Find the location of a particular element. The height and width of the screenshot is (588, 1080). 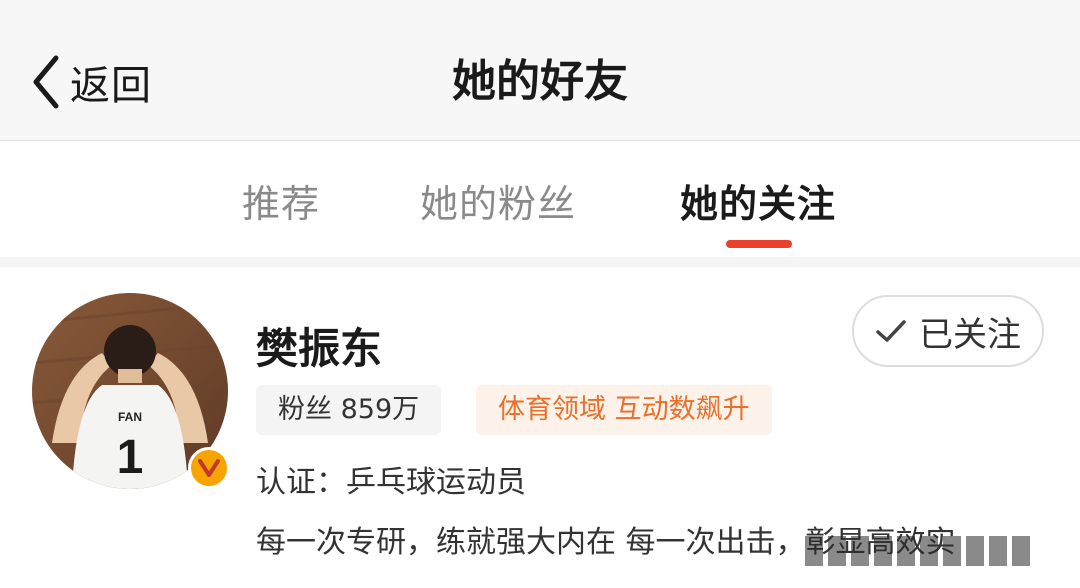

watermark is located at coordinates (920, 551).